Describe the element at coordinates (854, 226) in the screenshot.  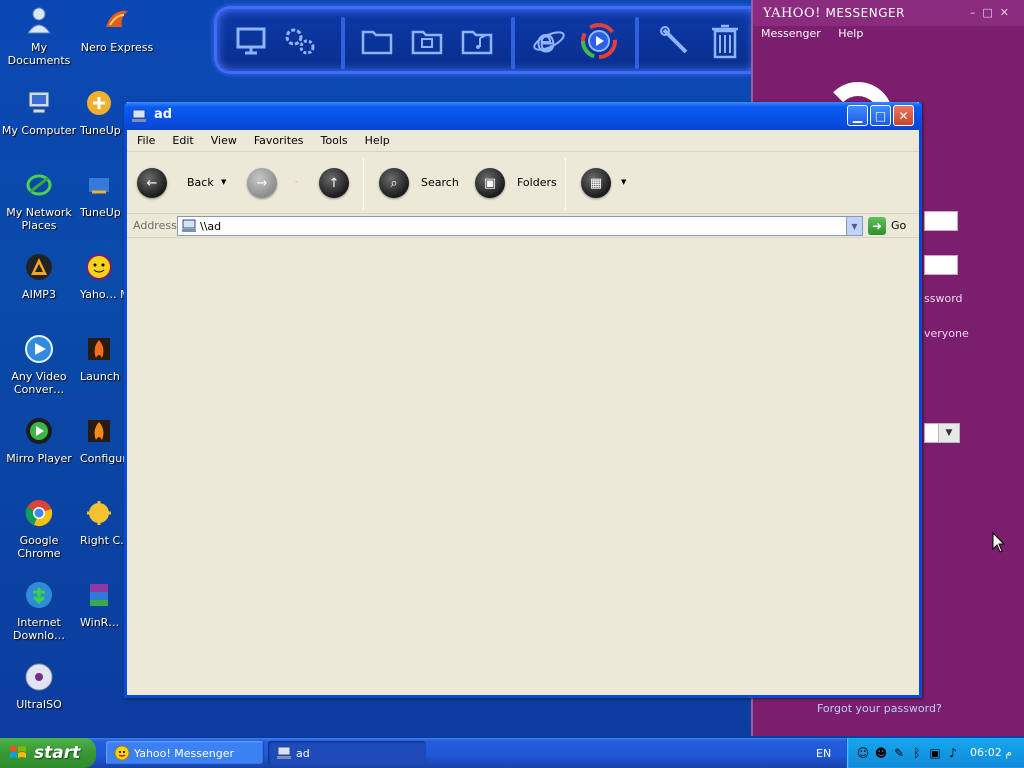
I see `address-dropdown-button: ▼` at that location.